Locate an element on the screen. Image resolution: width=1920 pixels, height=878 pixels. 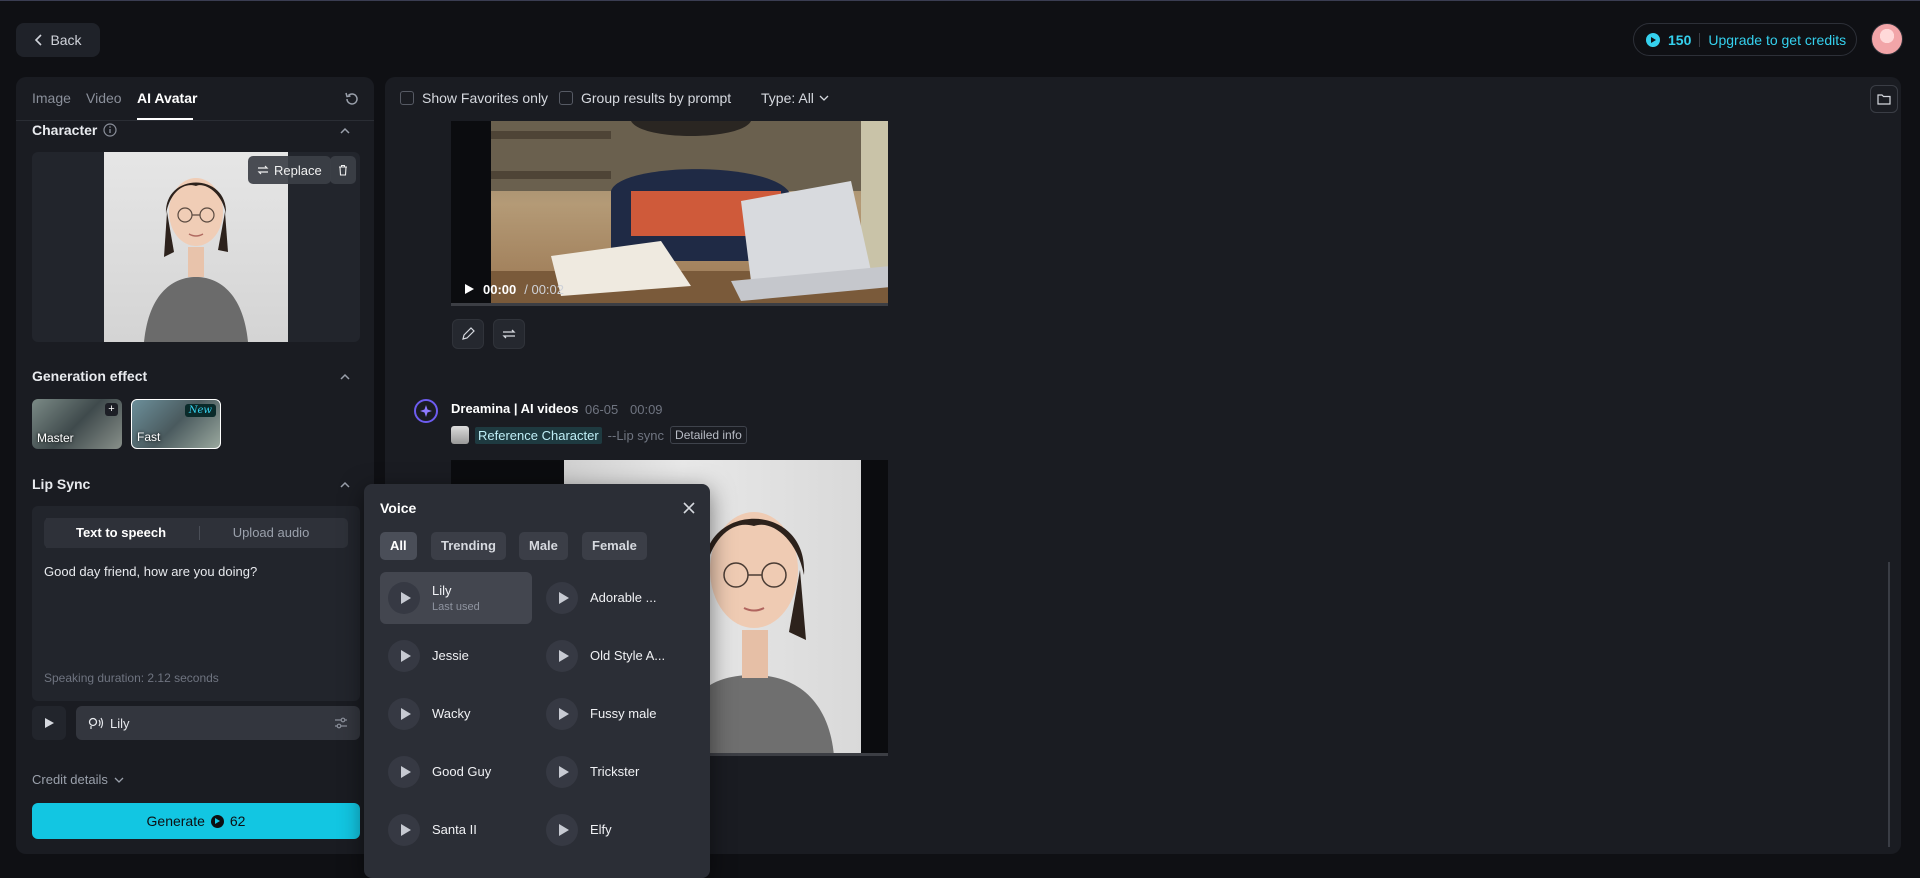
preview-play-button is located at coordinates (49, 723).